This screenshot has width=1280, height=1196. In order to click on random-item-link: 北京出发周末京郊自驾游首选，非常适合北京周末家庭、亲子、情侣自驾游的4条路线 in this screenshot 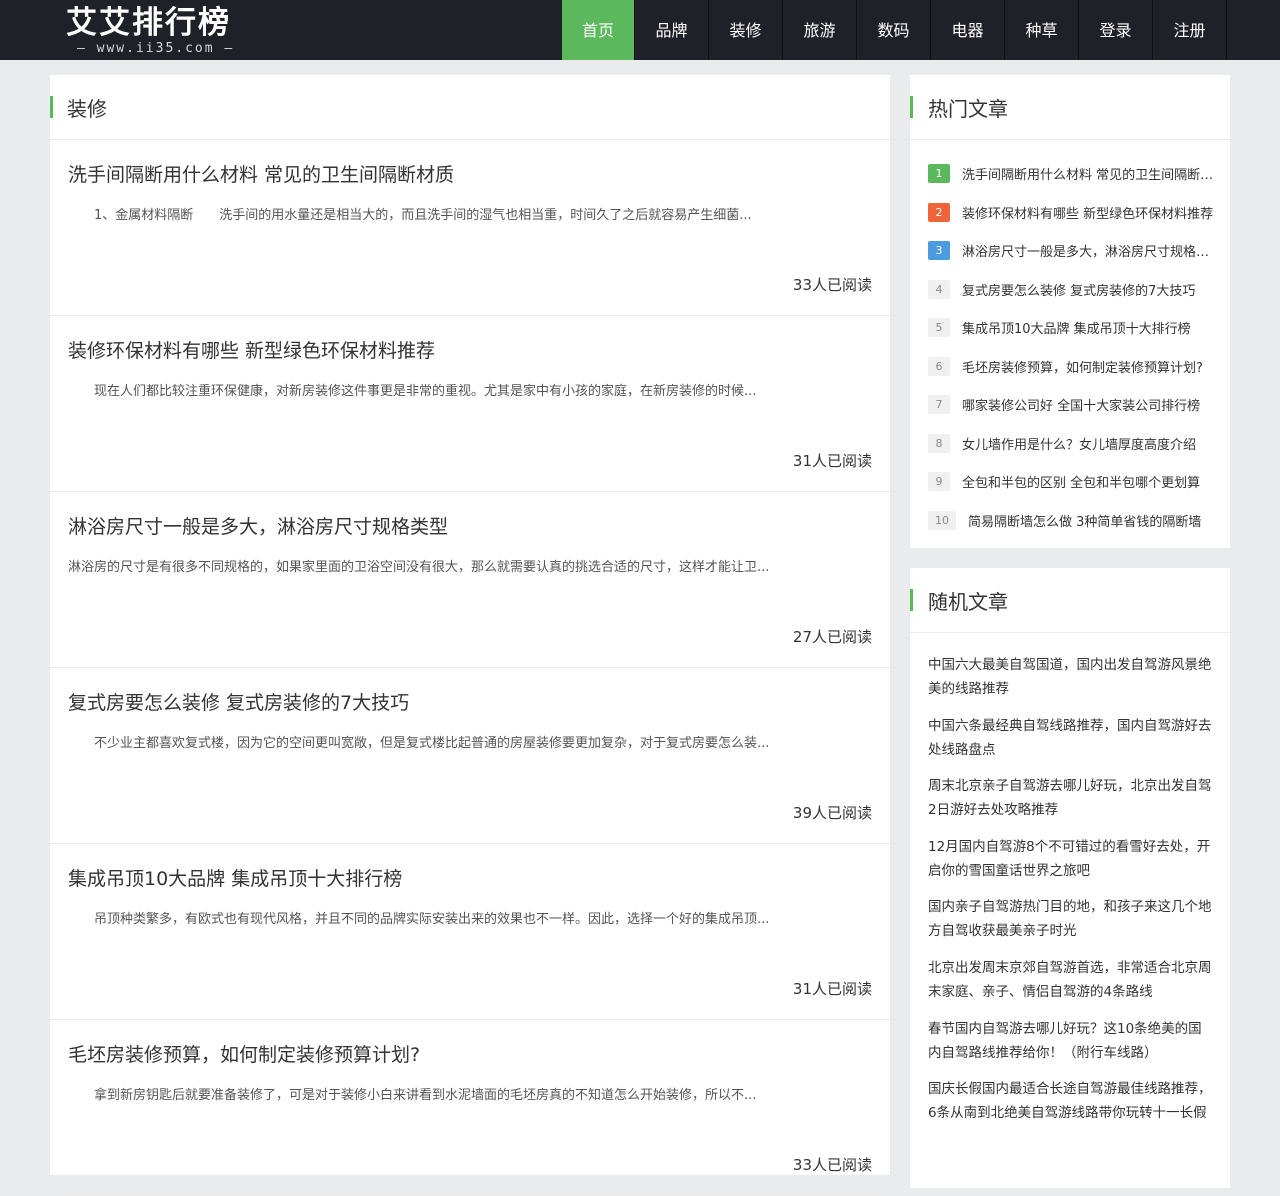, I will do `click(1070, 980)`.